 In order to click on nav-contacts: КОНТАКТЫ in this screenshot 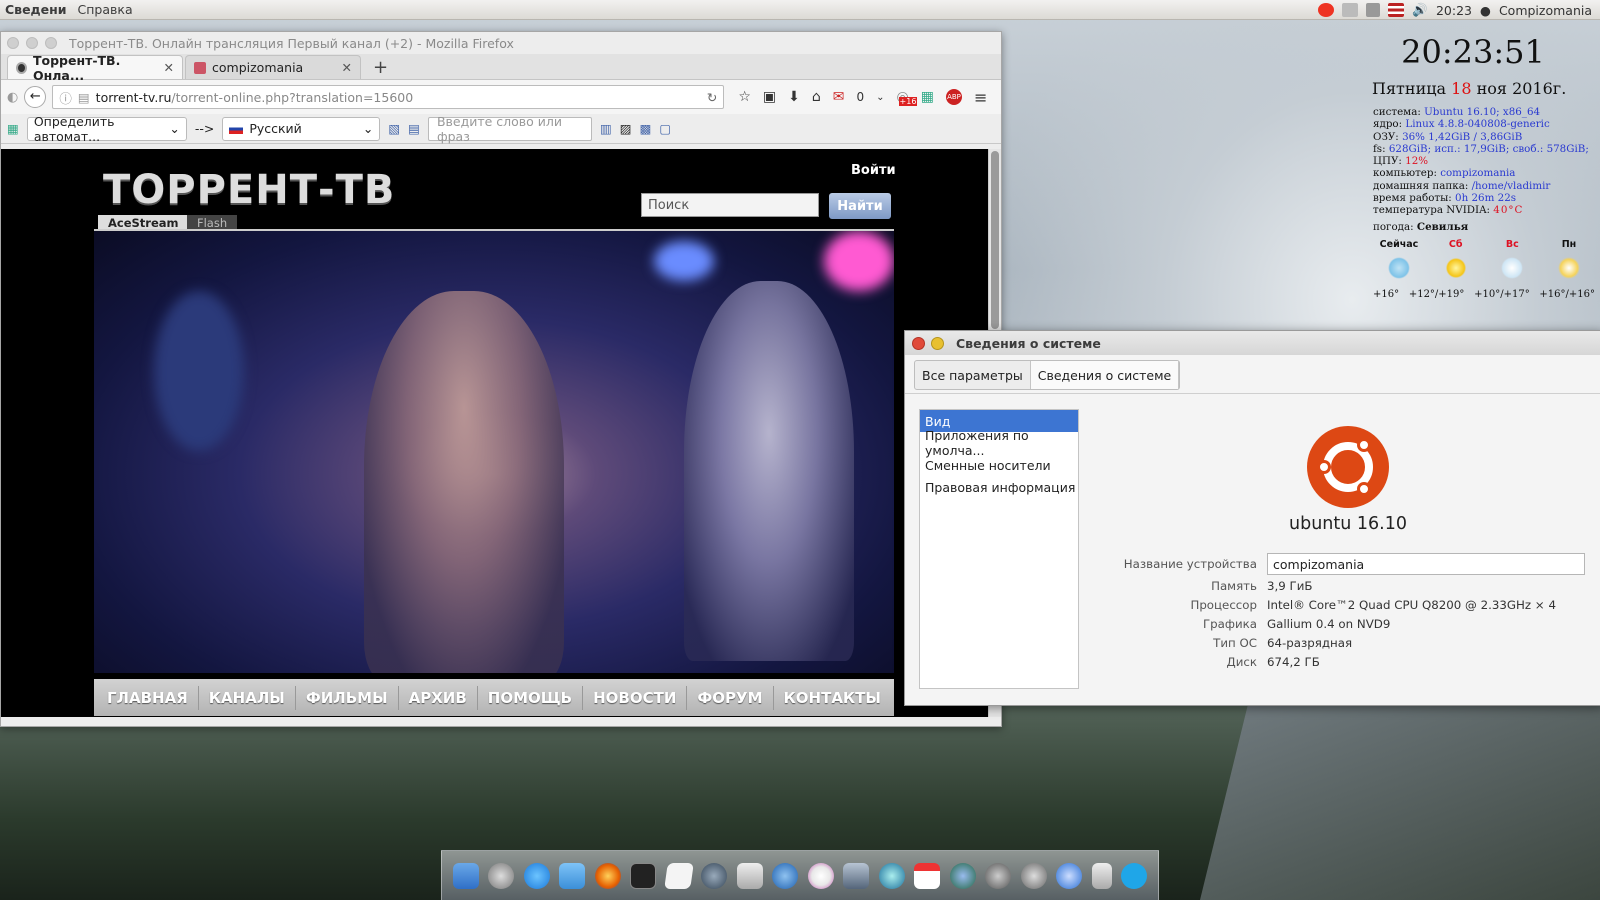, I will do `click(832, 698)`.